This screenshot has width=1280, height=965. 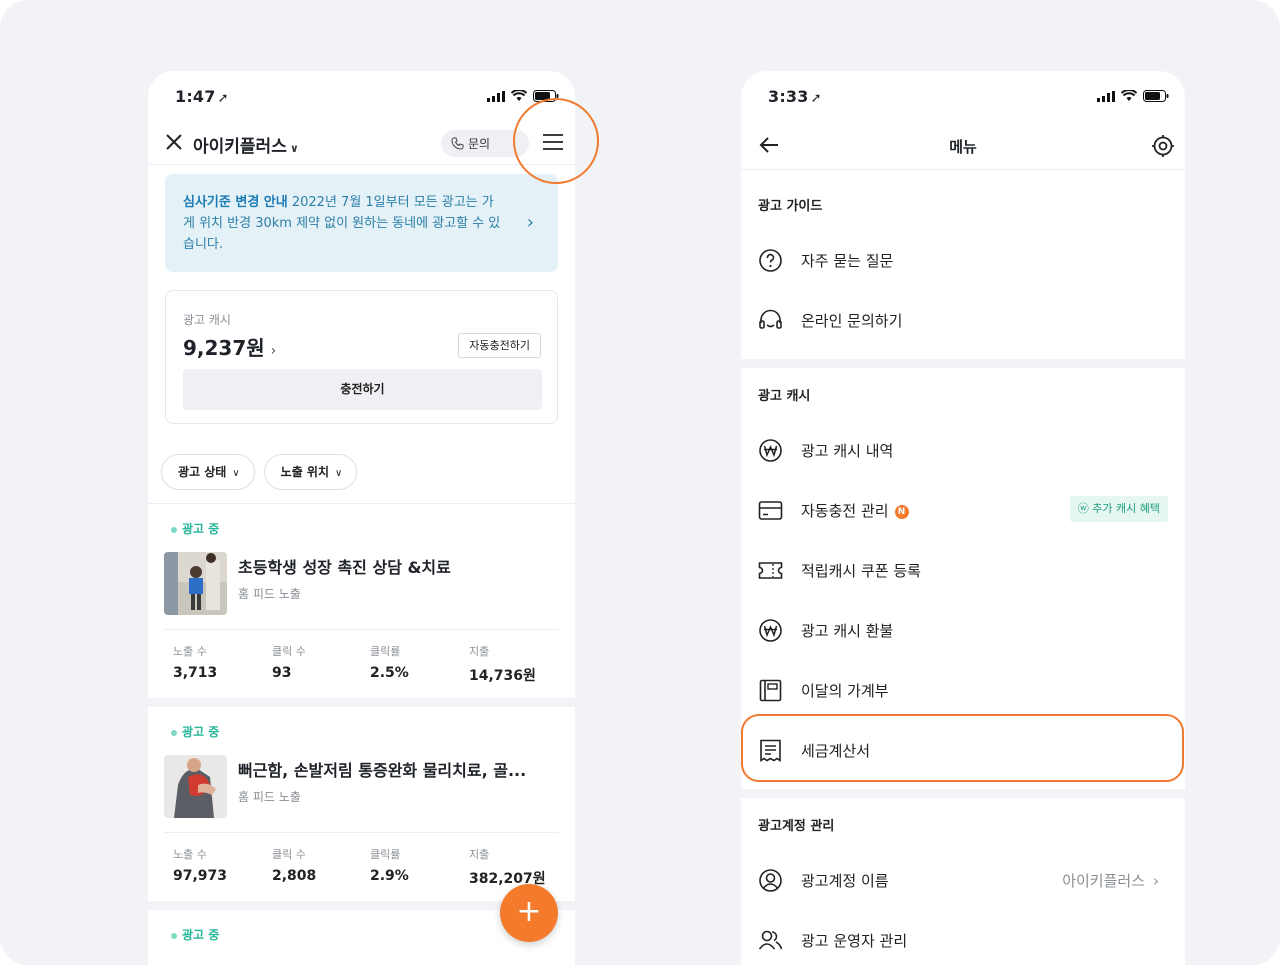 What do you see at coordinates (963, 937) in the screenshot?
I see `menu-item-operators: 광고 운영자 관리` at bounding box center [963, 937].